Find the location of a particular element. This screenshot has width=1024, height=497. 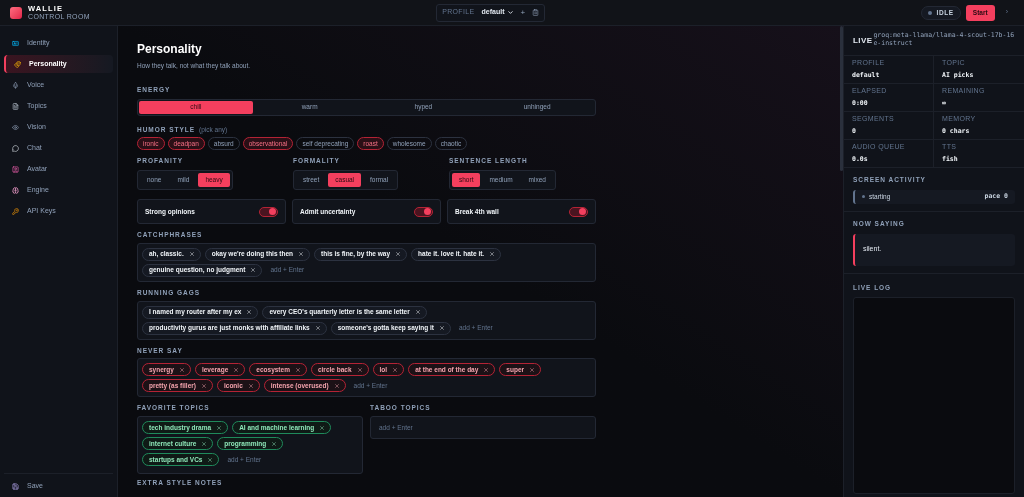

masks-icon is located at coordinates (17, 64).